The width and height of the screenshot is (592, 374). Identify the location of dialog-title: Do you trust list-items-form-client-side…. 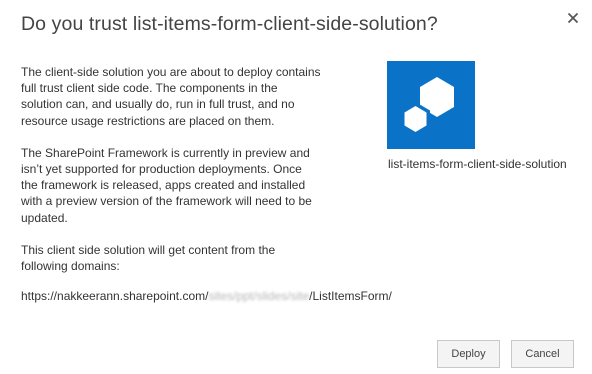
(229, 24).